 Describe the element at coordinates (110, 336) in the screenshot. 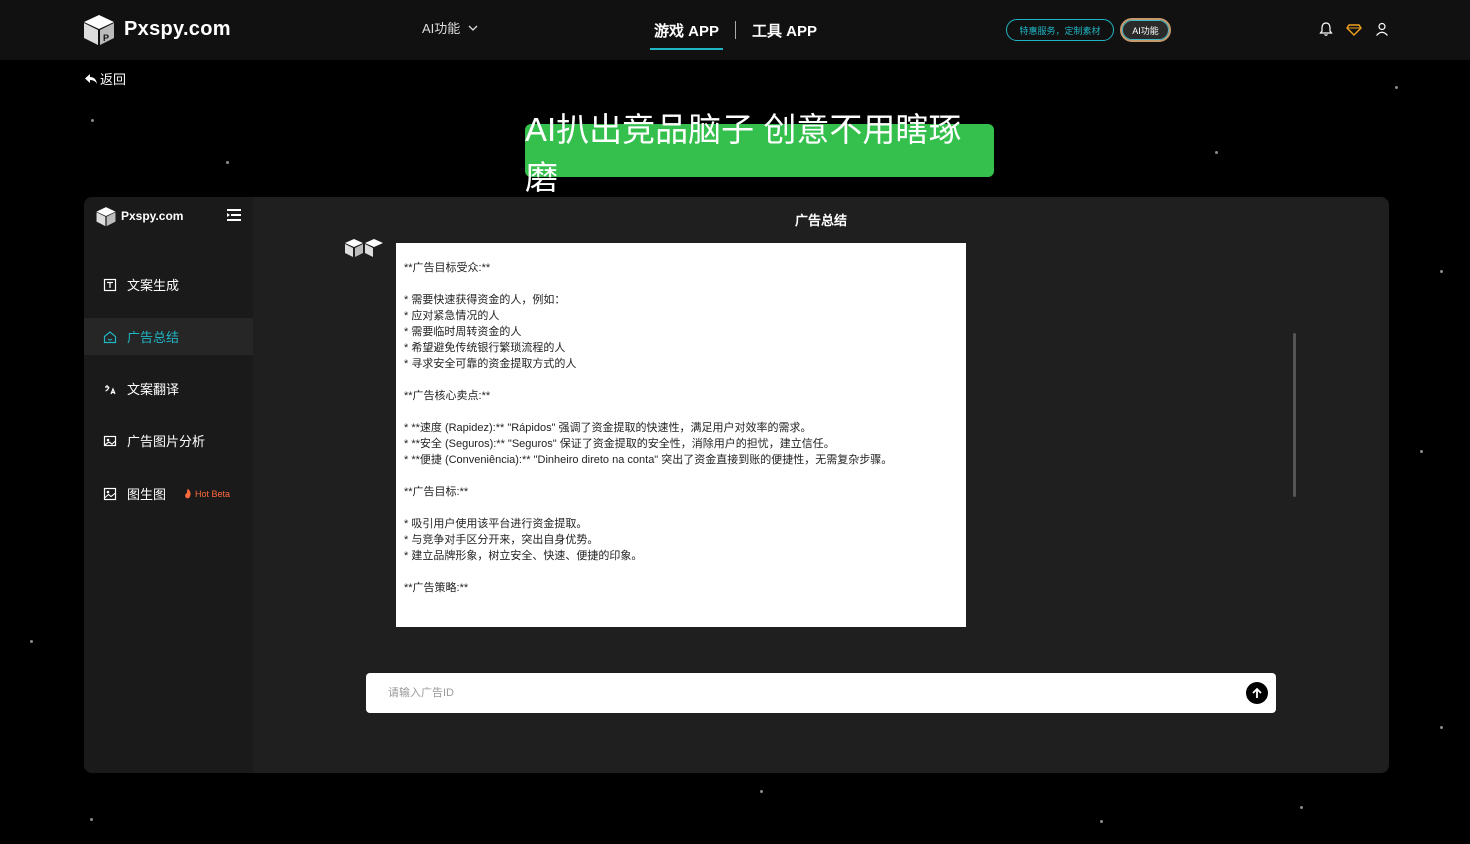

I see `home-icon` at that location.